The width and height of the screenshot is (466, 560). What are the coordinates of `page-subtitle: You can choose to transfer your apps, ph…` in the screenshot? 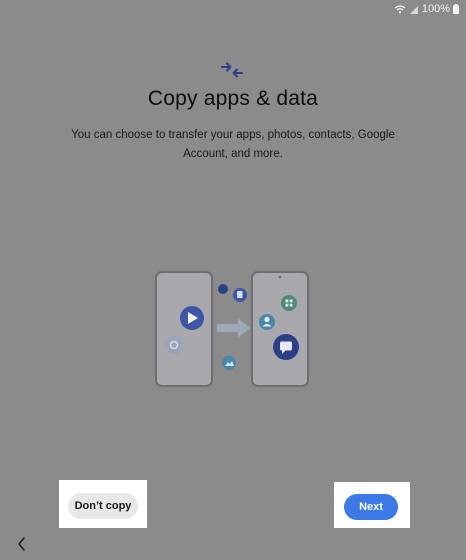 It's located at (233, 144).